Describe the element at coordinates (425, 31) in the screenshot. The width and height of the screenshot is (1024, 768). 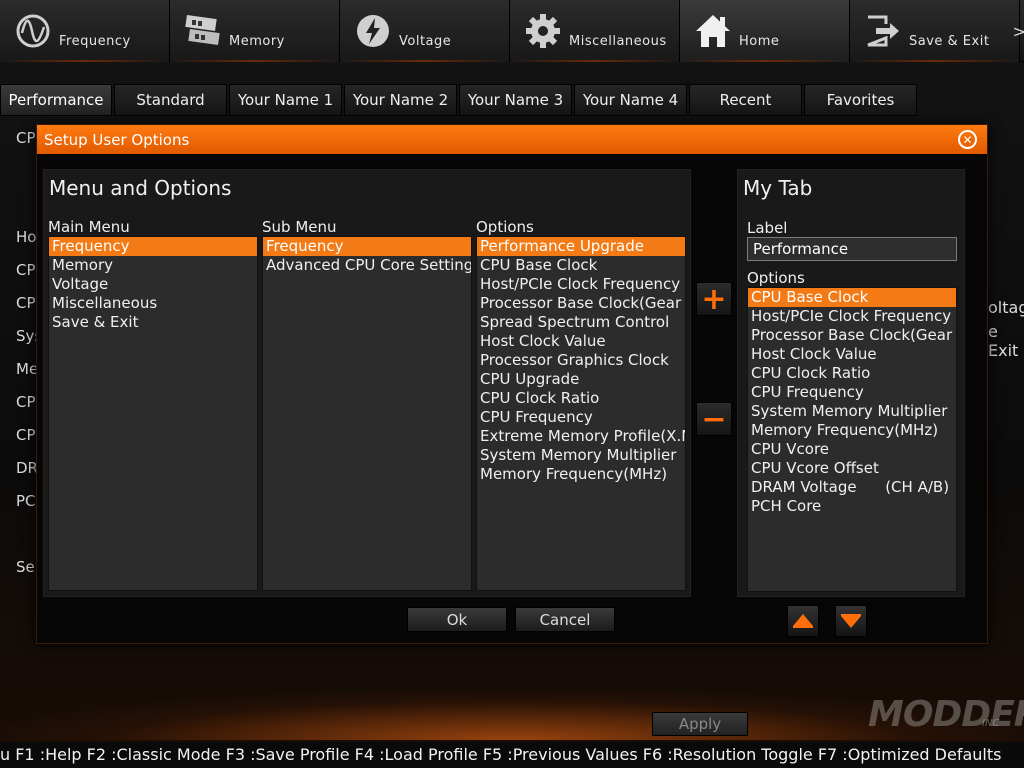
I see `nav-voltage: Voltage` at that location.